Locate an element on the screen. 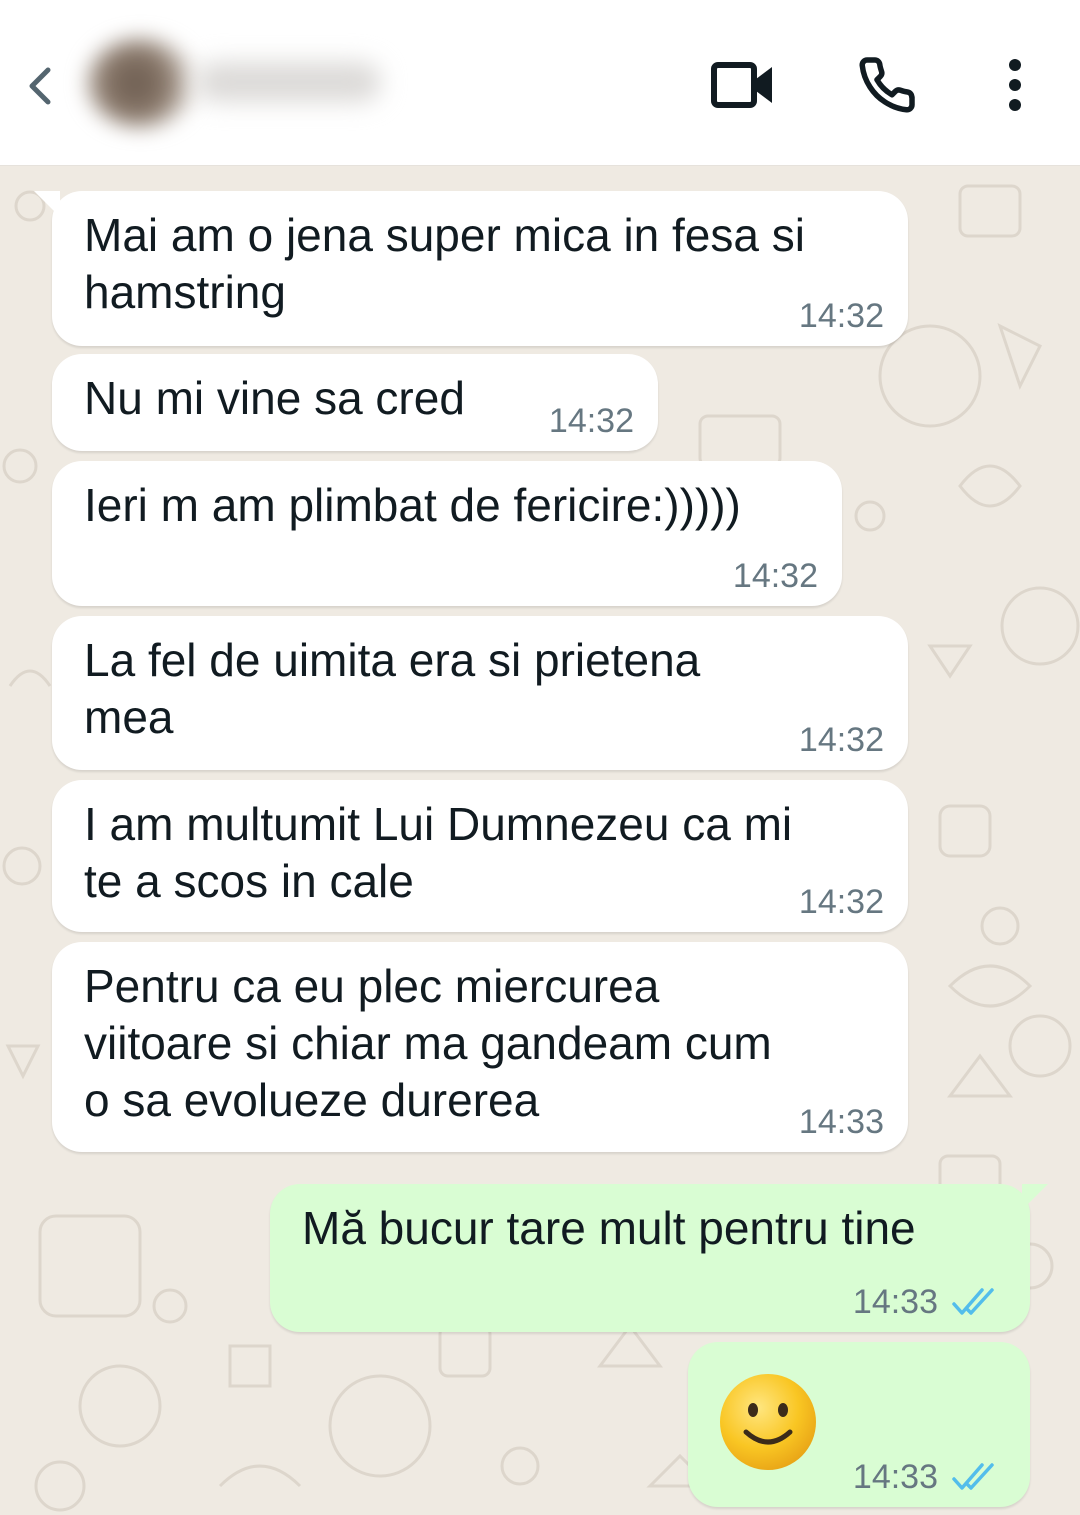 Image resolution: width=1080 pixels, height=1515 pixels. message-text: Ieri m am plimbat de fericire:))))) is located at coordinates (412, 505).